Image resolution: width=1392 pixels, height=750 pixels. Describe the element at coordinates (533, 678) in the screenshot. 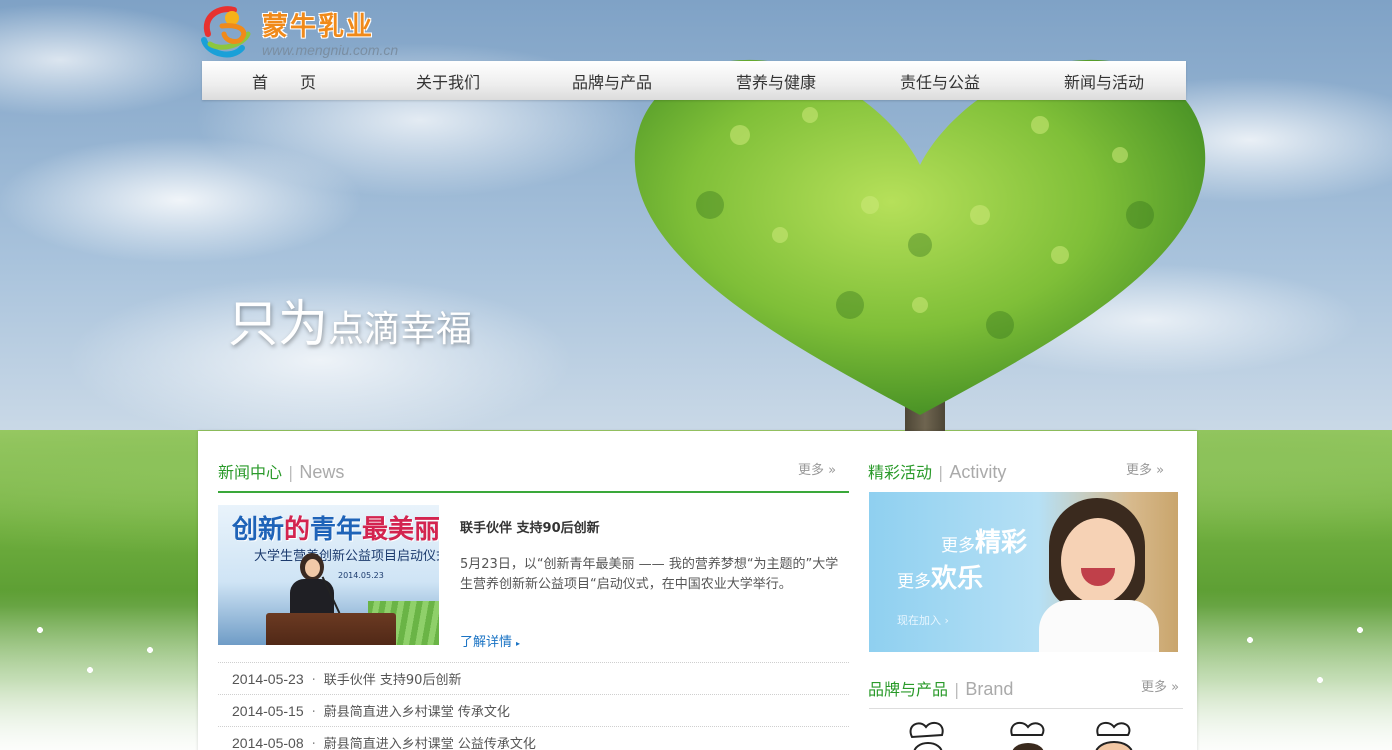

I see `news-list-item: 2014-05-23 · 联手伙伴 支持90后创新` at that location.